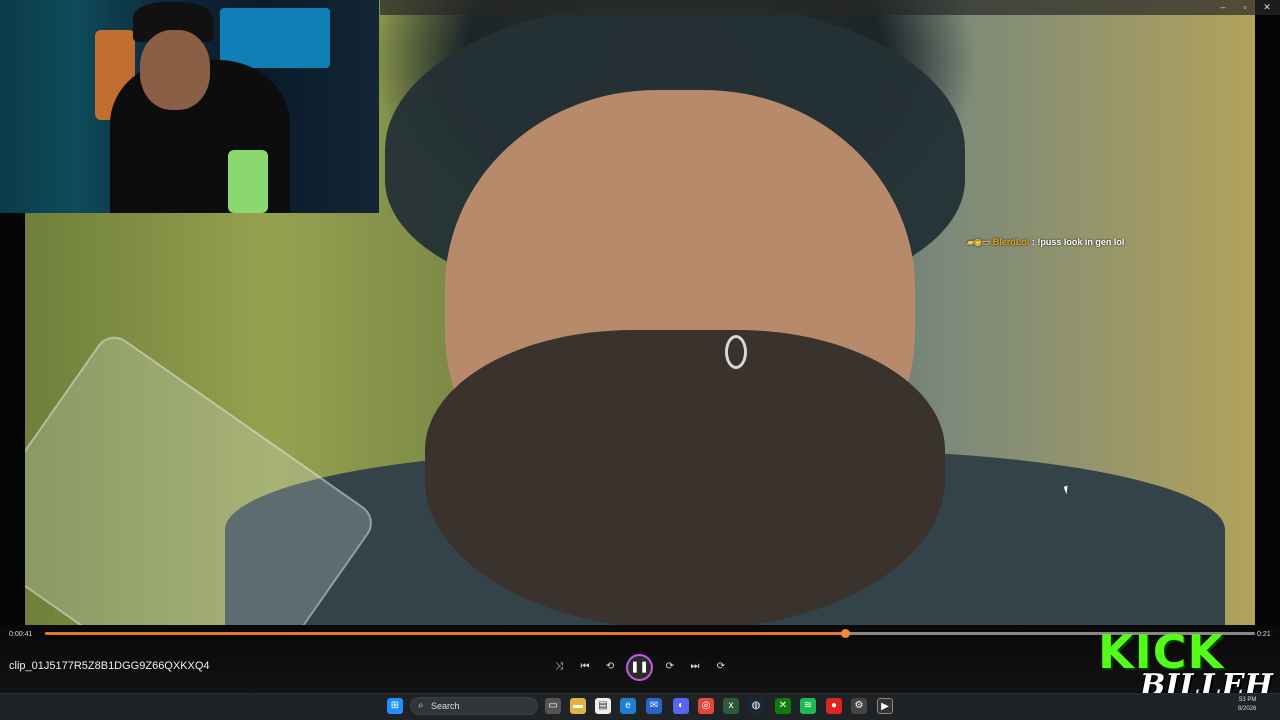 The image size is (1280, 720). I want to click on spotify-icon: ≋, so click(808, 706).